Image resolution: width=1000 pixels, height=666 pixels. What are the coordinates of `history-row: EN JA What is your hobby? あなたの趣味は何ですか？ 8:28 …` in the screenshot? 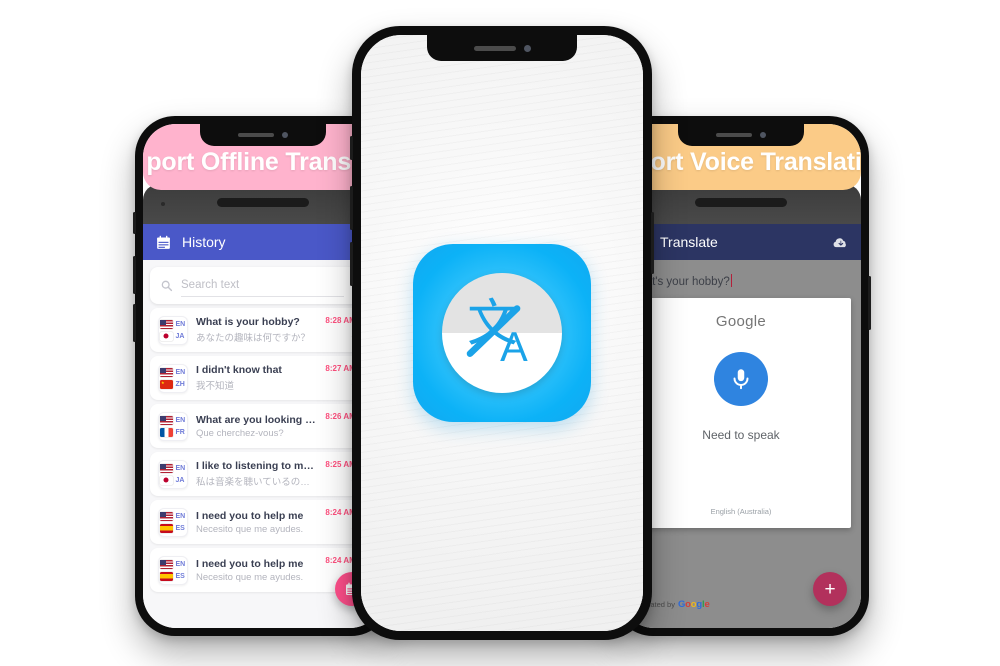 It's located at (263, 330).